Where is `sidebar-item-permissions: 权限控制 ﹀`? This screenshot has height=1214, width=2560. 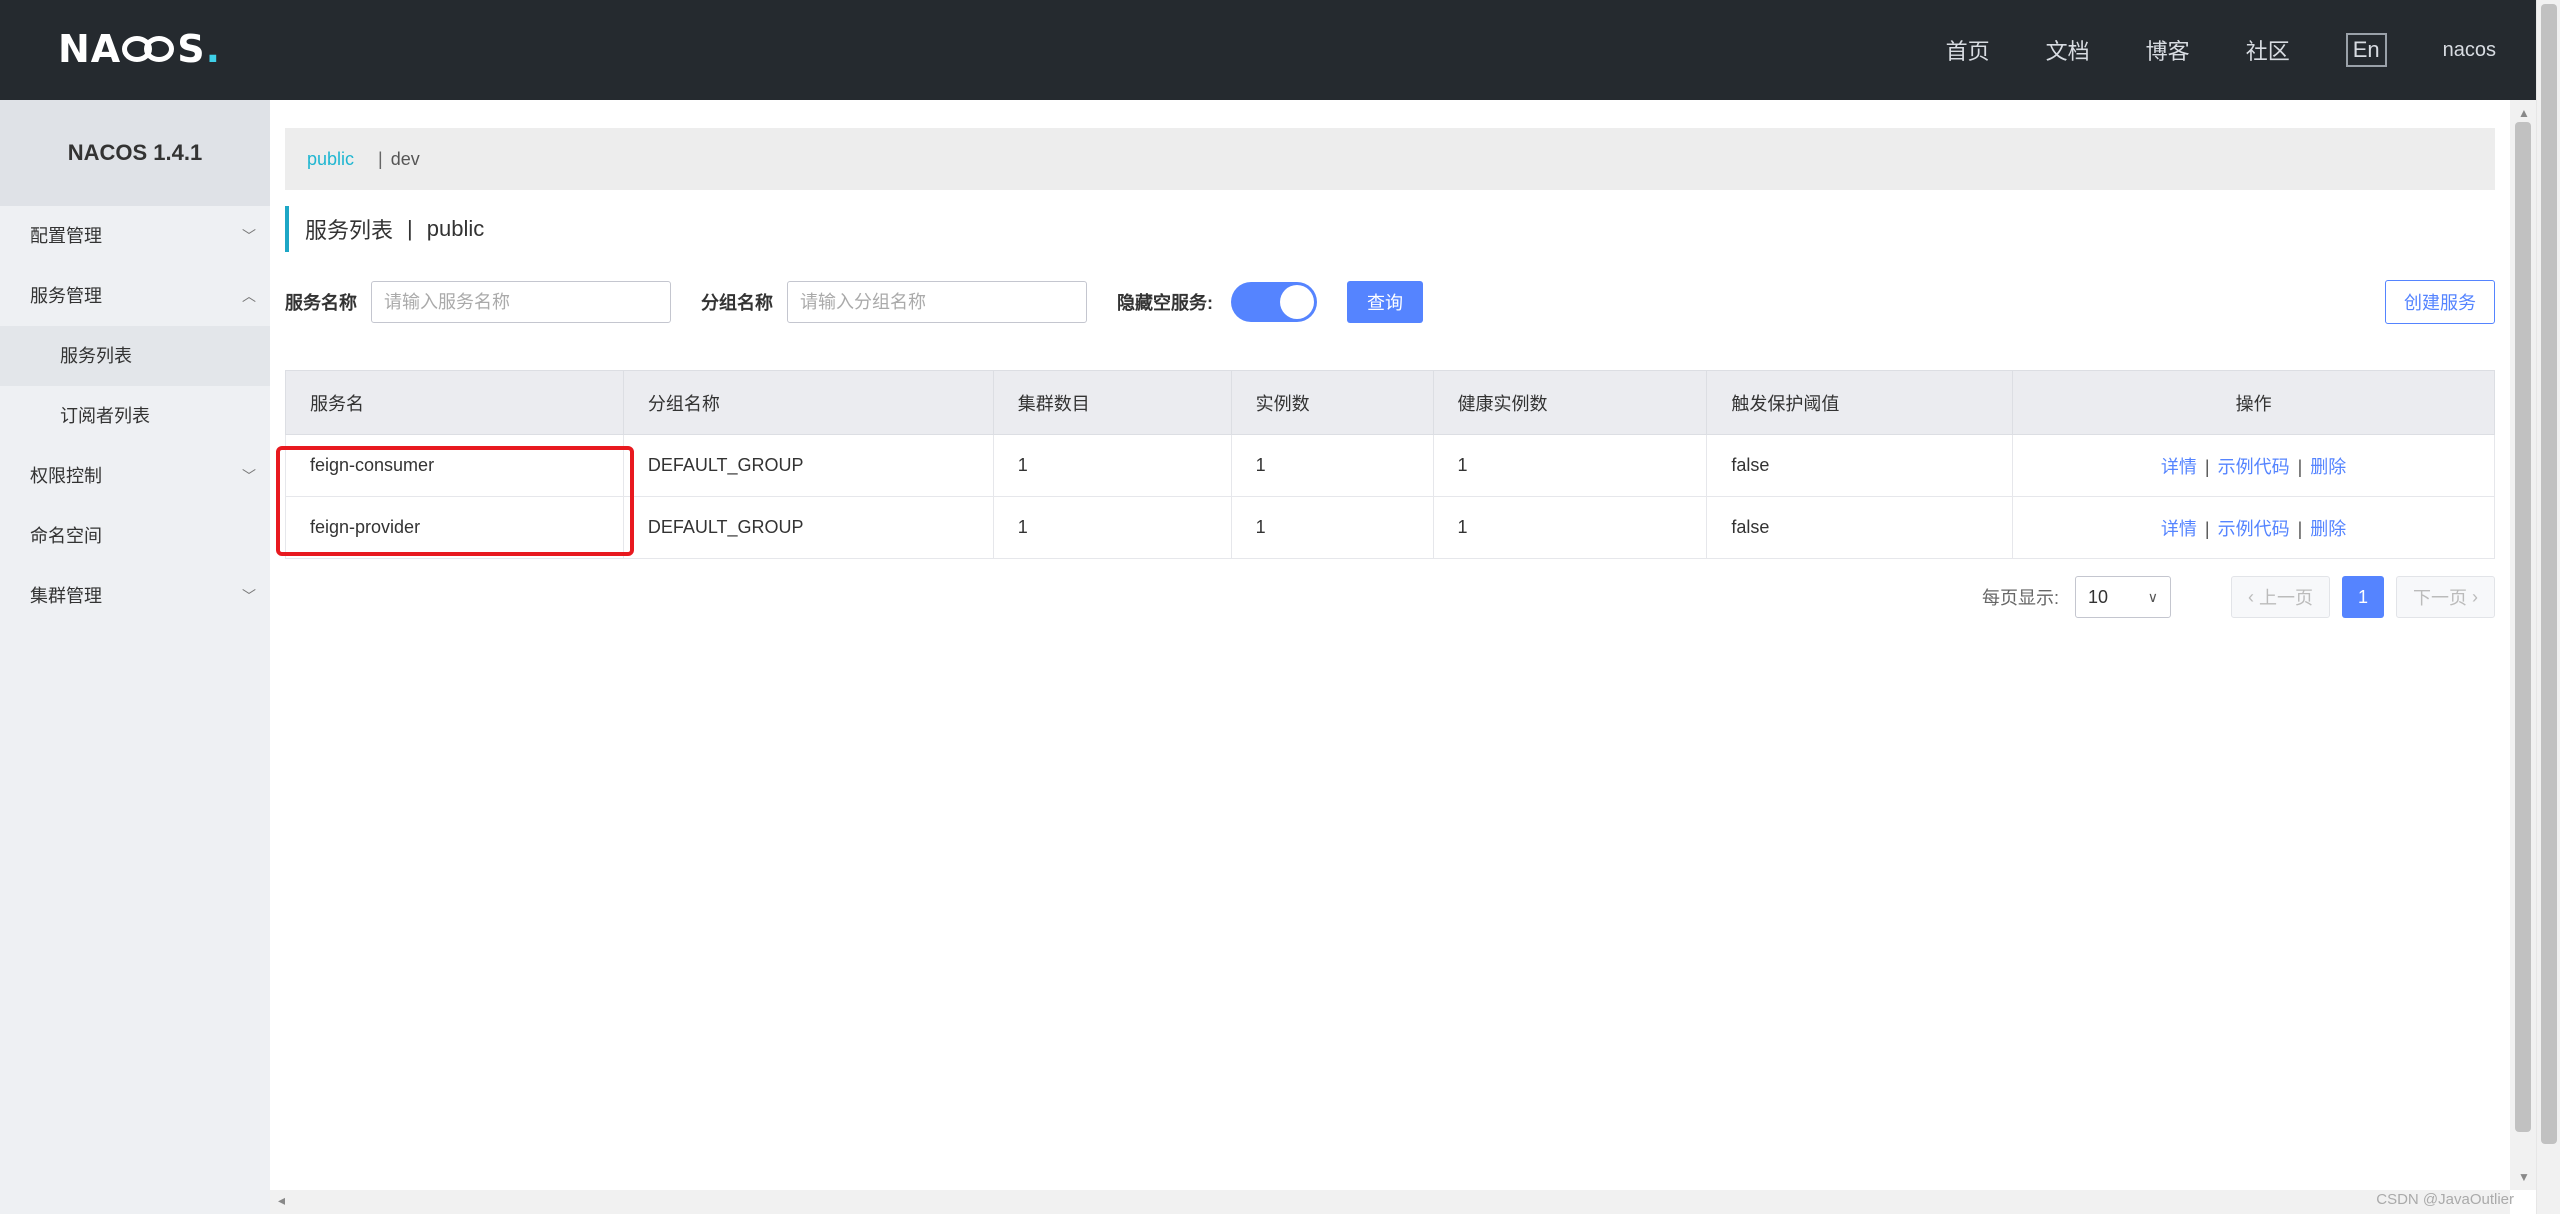 sidebar-item-permissions: 权限控制 ﹀ is located at coordinates (135, 476).